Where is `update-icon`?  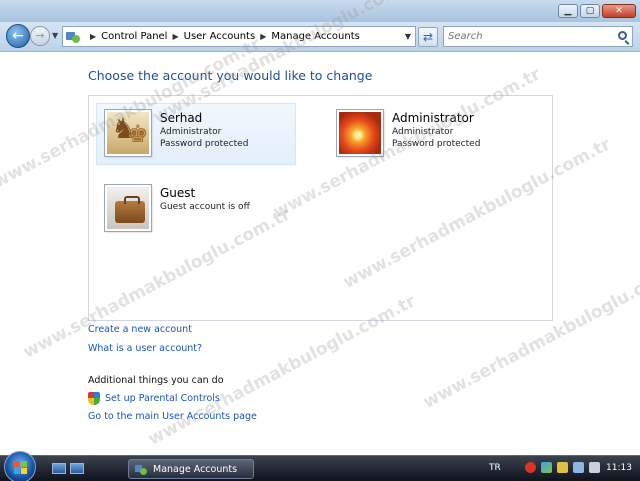
update-icon is located at coordinates (562, 467).